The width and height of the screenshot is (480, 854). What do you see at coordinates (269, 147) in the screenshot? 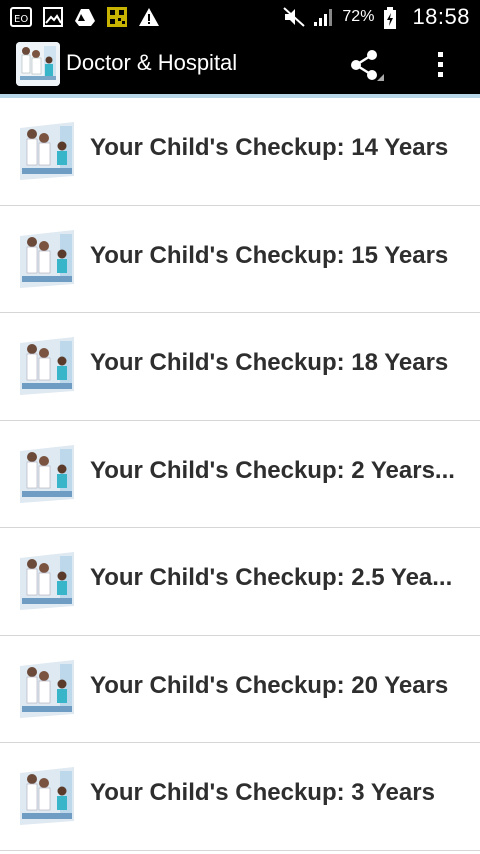
I see `item-label: Your Child's Checkup: 14 Years` at bounding box center [269, 147].